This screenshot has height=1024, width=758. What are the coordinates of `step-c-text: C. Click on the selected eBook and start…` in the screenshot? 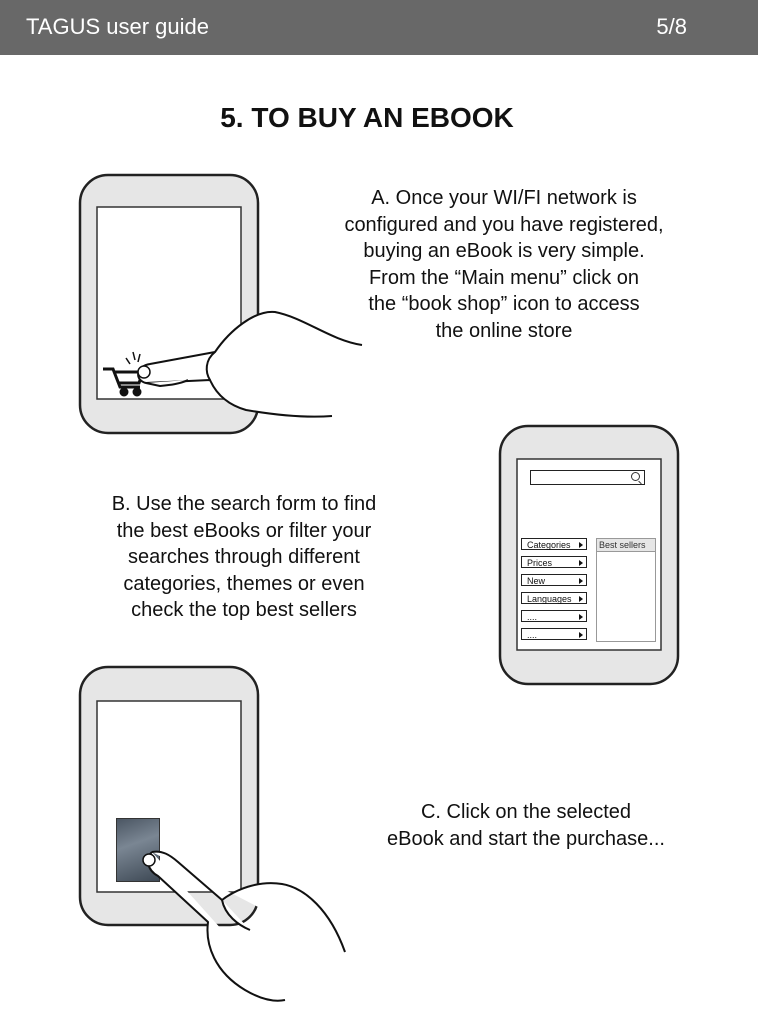 It's located at (526, 825).